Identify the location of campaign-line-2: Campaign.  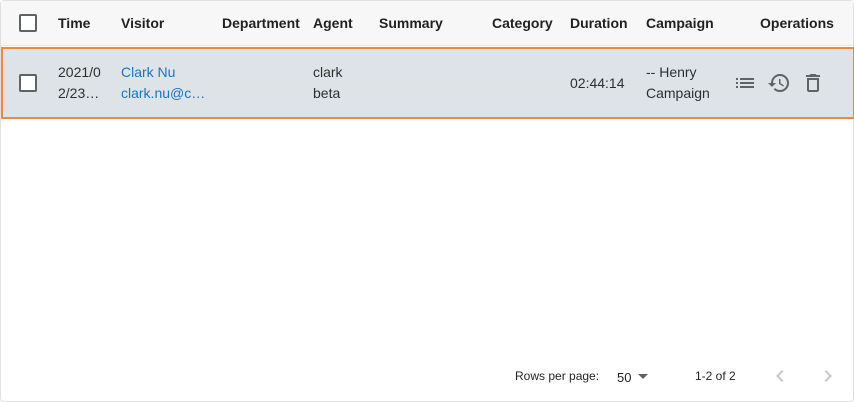
(678, 93).